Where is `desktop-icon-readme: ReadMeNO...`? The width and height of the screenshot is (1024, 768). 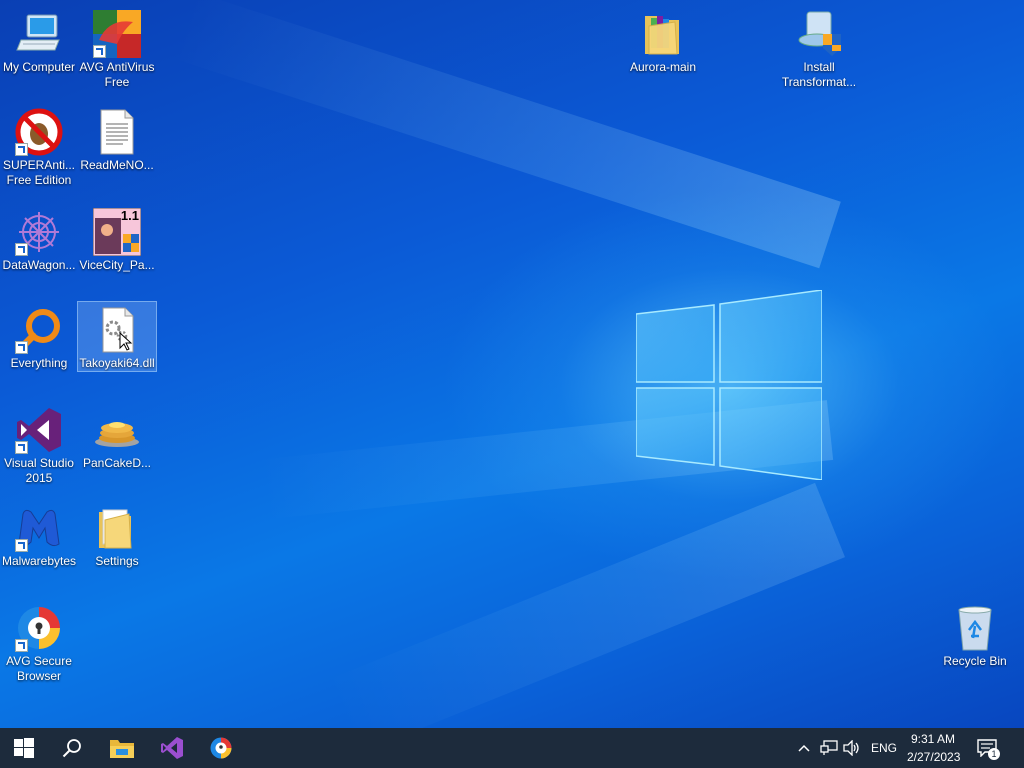
desktop-icon-readme: ReadMeNO... is located at coordinates (117, 138).